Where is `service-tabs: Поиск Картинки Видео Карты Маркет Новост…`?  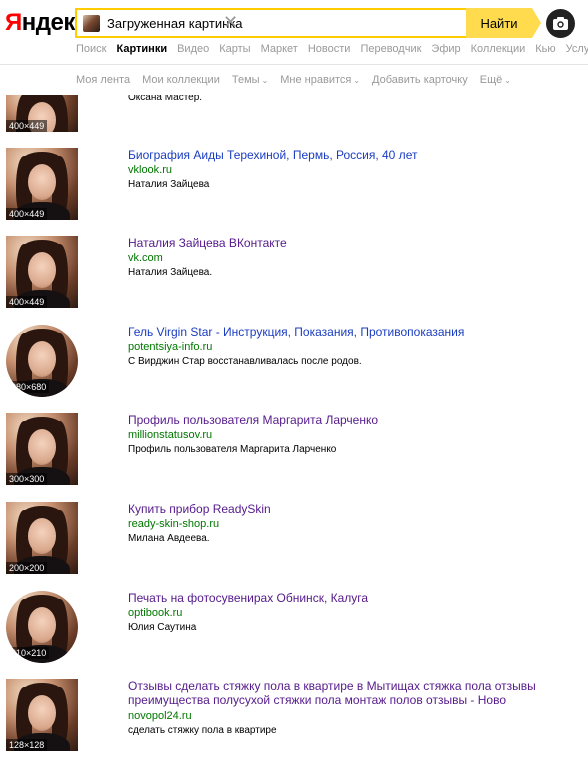 service-tabs: Поиск Картинки Видео Карты Маркет Новост… is located at coordinates (332, 49).